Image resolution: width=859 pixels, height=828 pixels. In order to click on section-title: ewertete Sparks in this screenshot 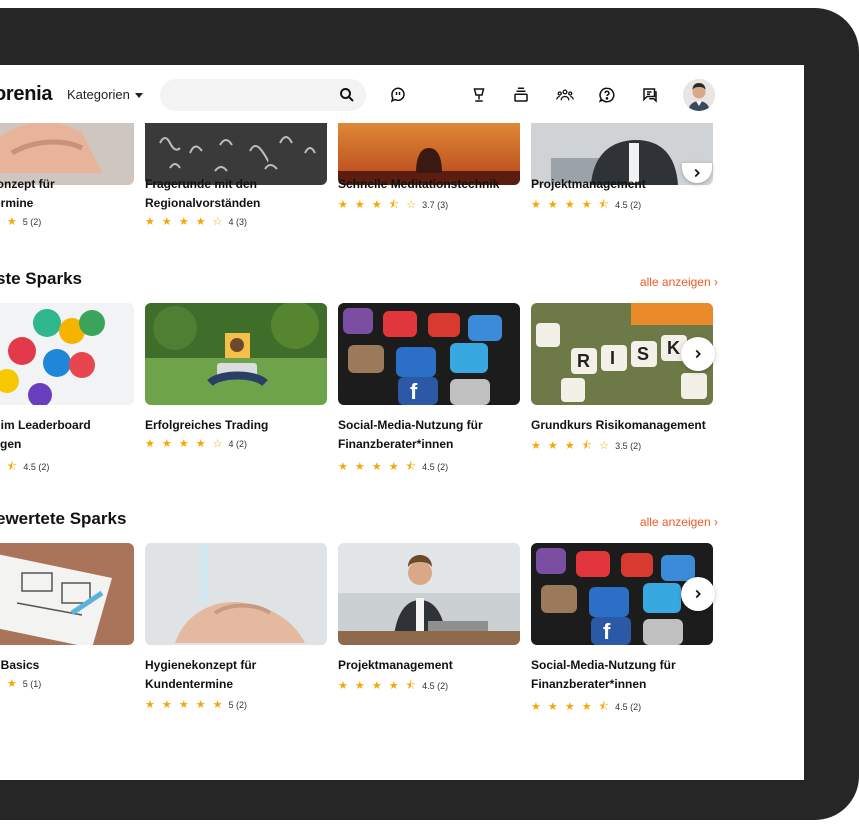, I will do `click(63, 518)`.